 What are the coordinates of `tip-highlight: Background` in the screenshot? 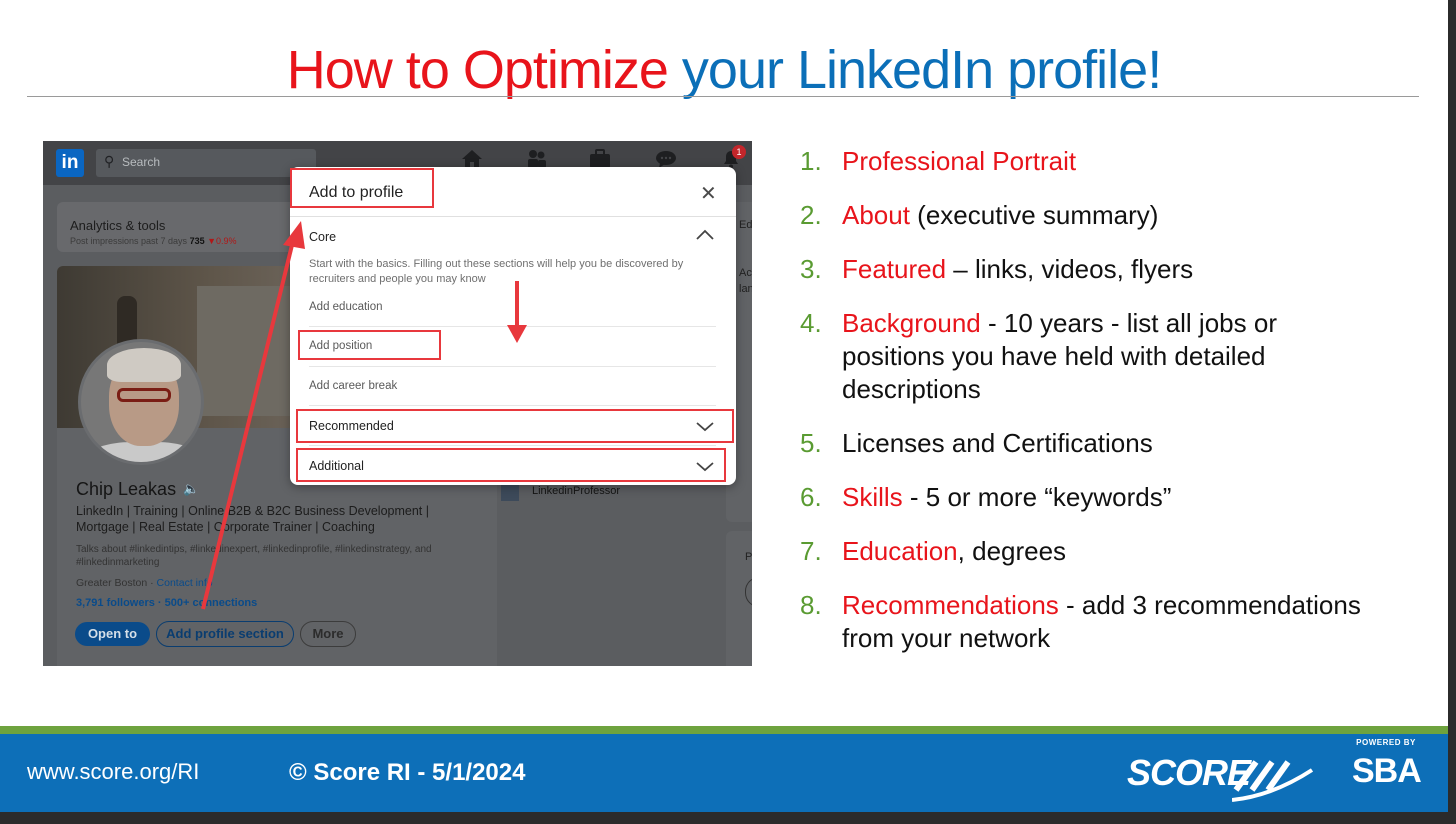 It's located at (911, 323).